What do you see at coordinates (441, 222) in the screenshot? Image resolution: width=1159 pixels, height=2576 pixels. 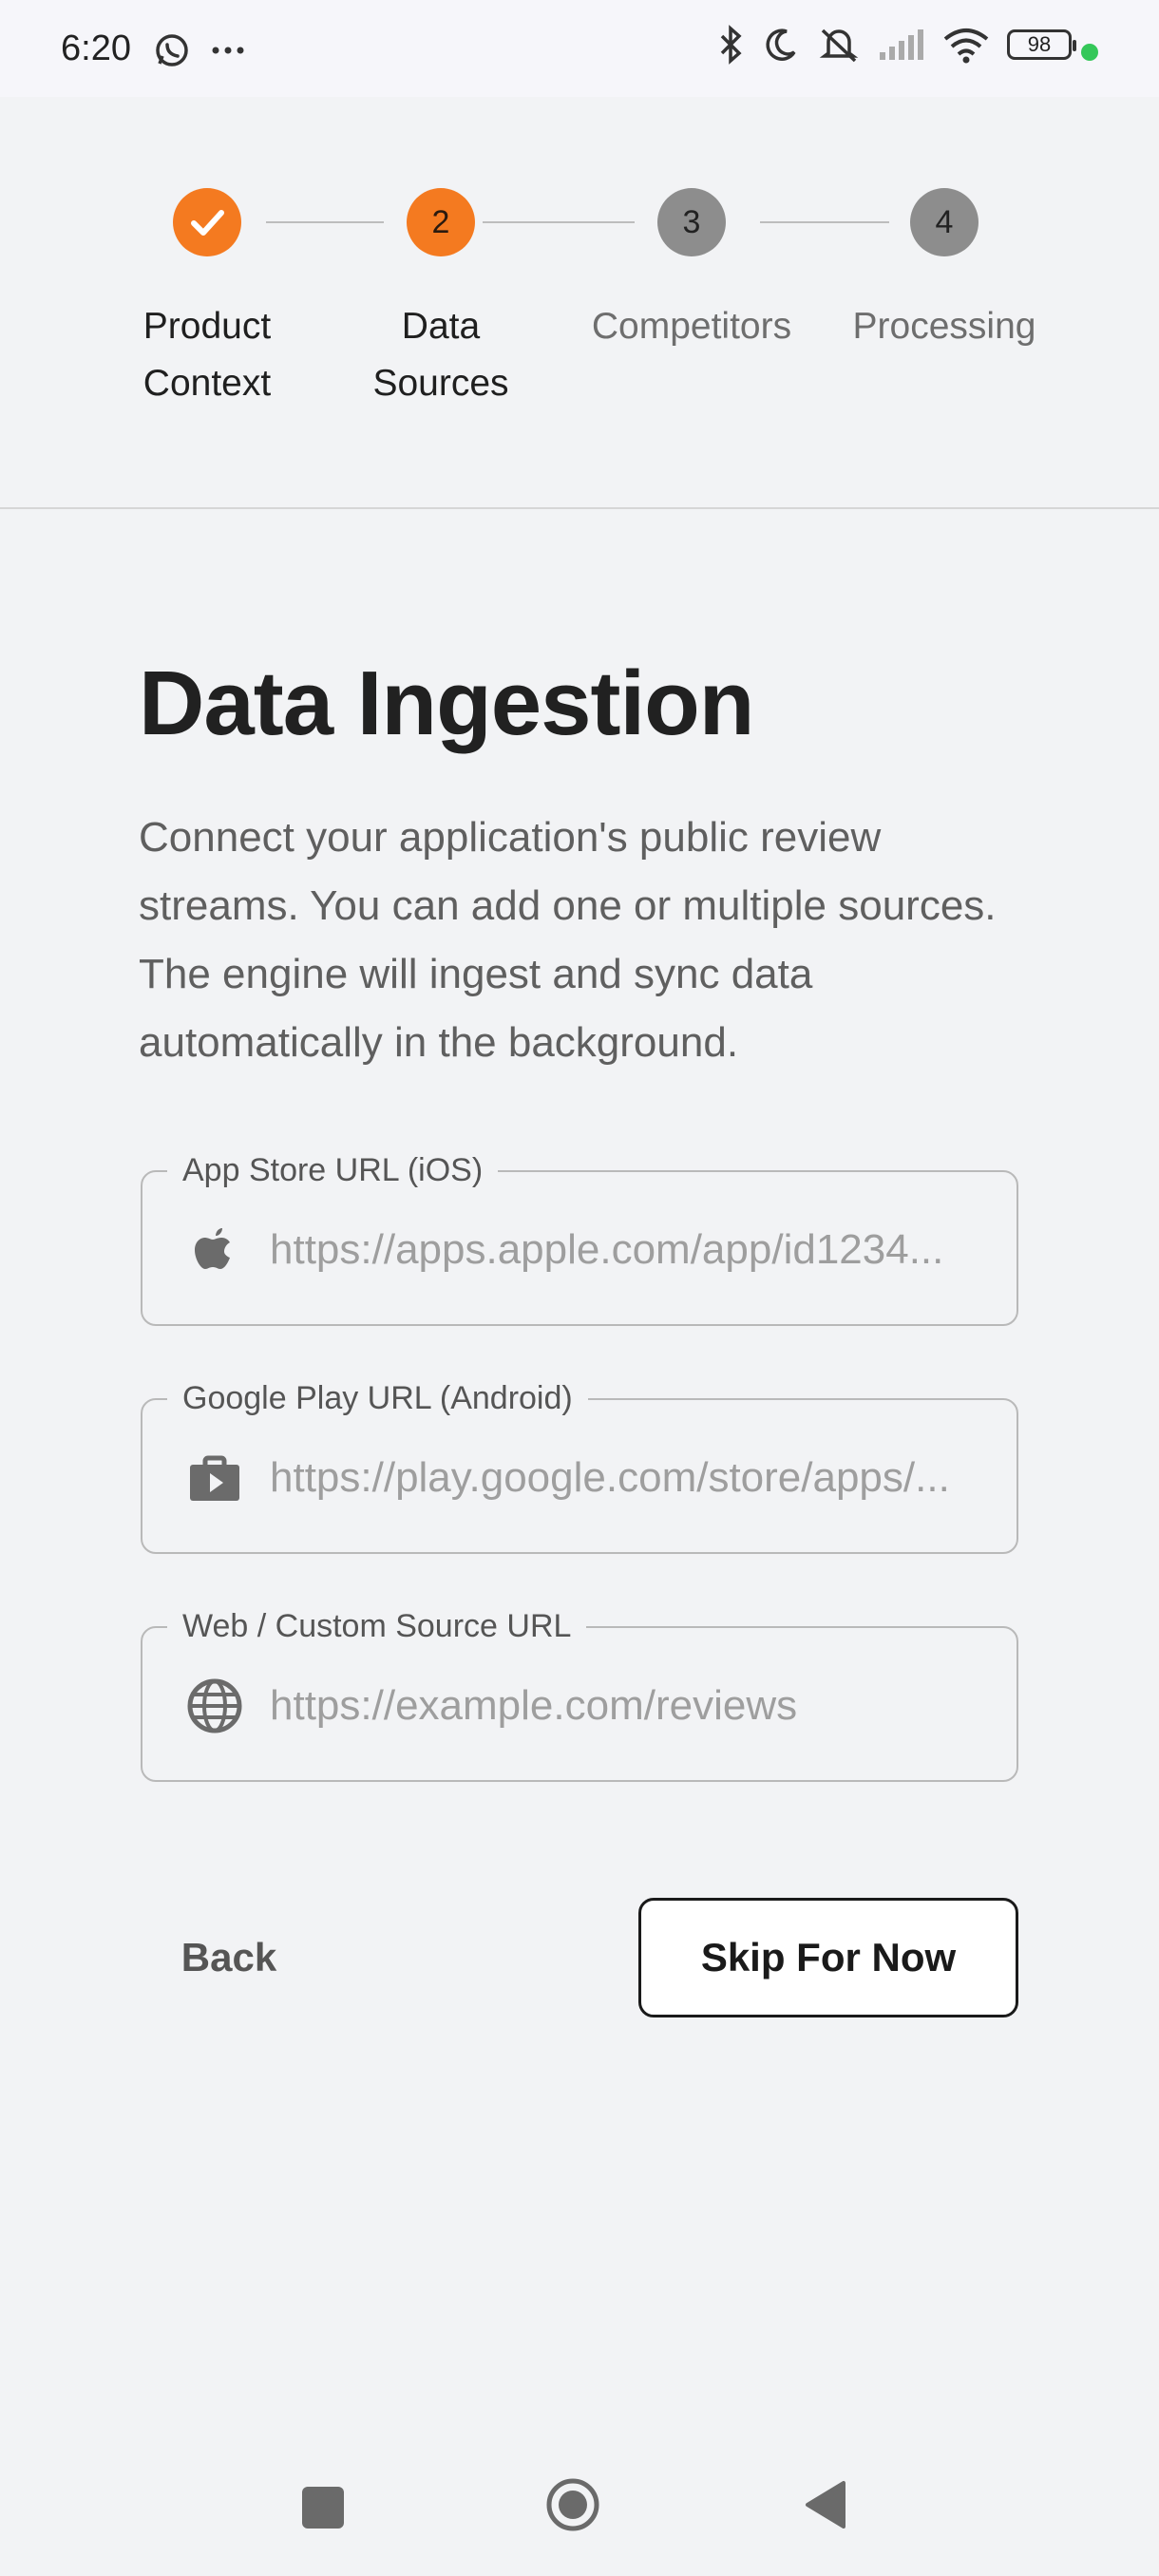 I see `step-2-indicator: 2` at bounding box center [441, 222].